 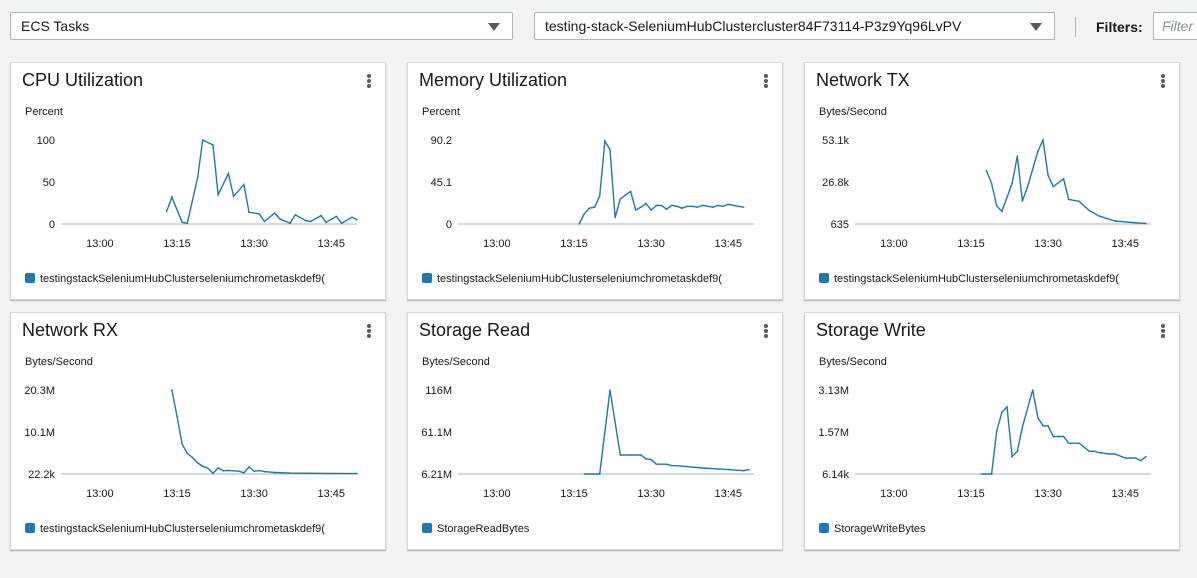 I want to click on y-tick-label: 22.2k, so click(x=41, y=475).